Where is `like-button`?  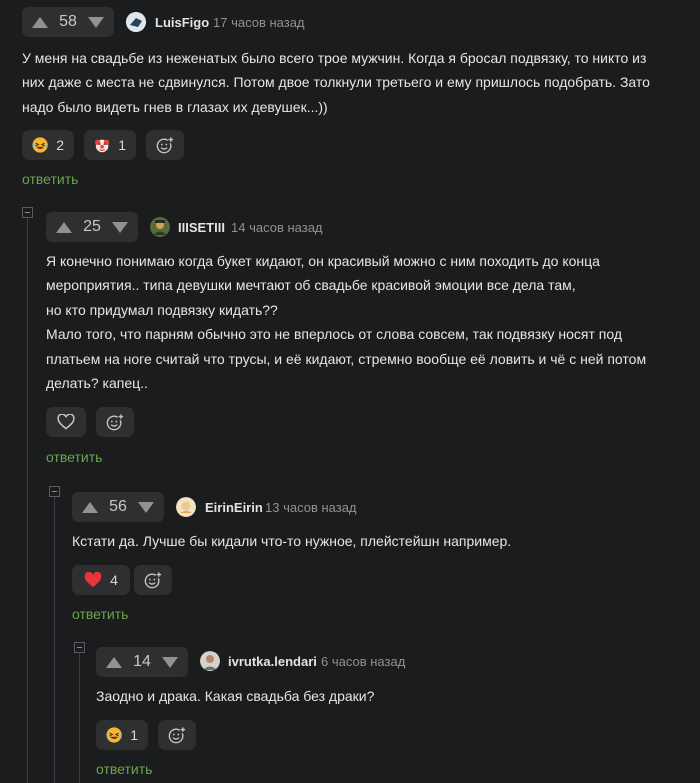
like-button is located at coordinates (66, 422).